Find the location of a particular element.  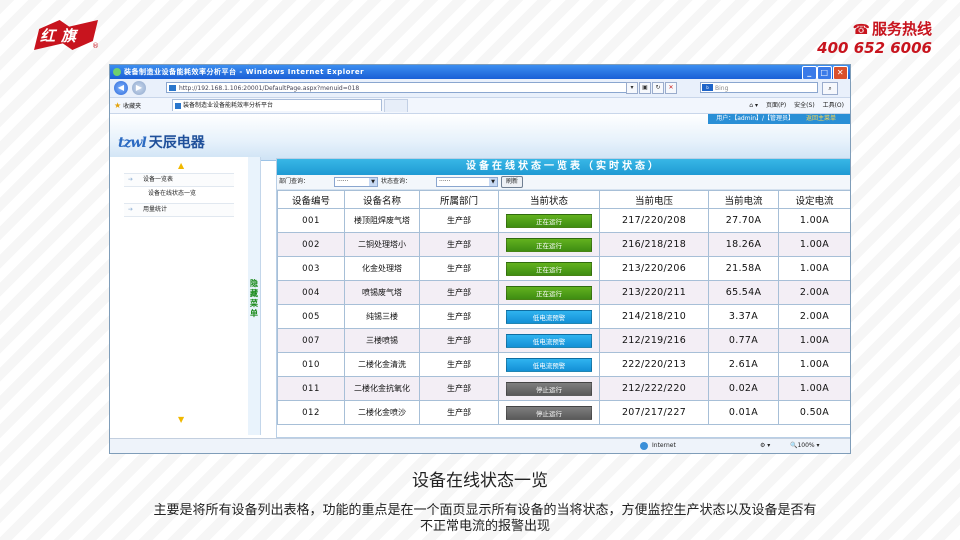

table-row: 005 纯锡三楼 生产部 低电流预警 214/218/210 3.37A 2.00A is located at coordinates (563, 316).